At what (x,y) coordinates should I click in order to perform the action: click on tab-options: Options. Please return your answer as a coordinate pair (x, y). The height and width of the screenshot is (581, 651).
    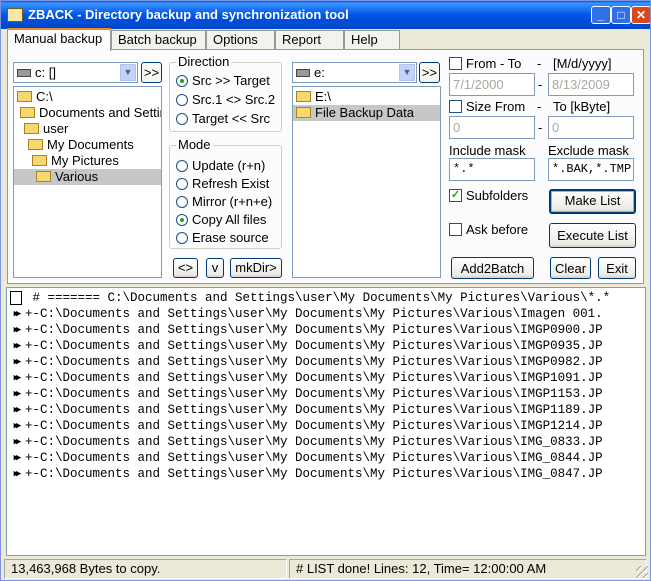
    Looking at the image, I should click on (240, 40).